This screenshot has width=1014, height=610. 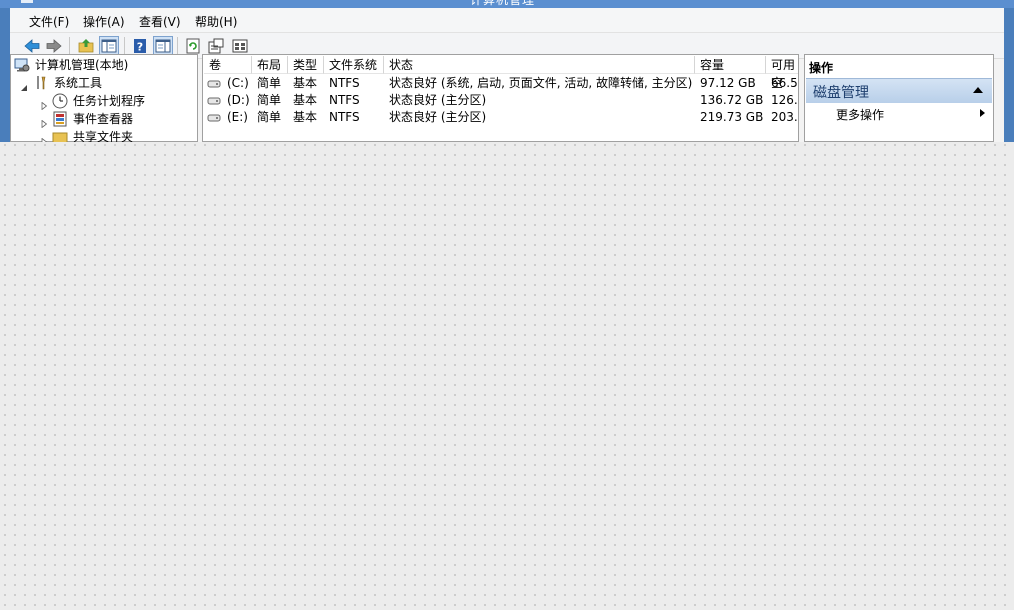 I want to click on computer-management-icon, so click(x=22, y=65).